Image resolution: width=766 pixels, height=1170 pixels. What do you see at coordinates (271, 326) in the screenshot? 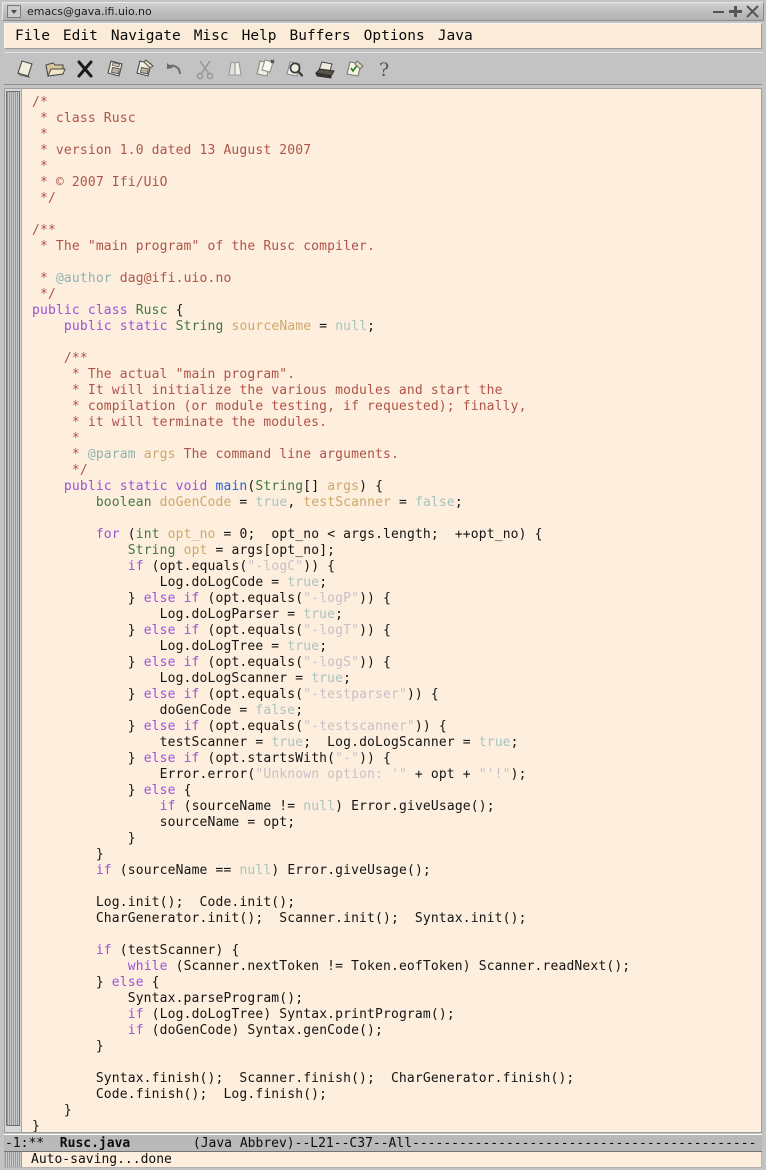
I see `code-token: sourceName` at bounding box center [271, 326].